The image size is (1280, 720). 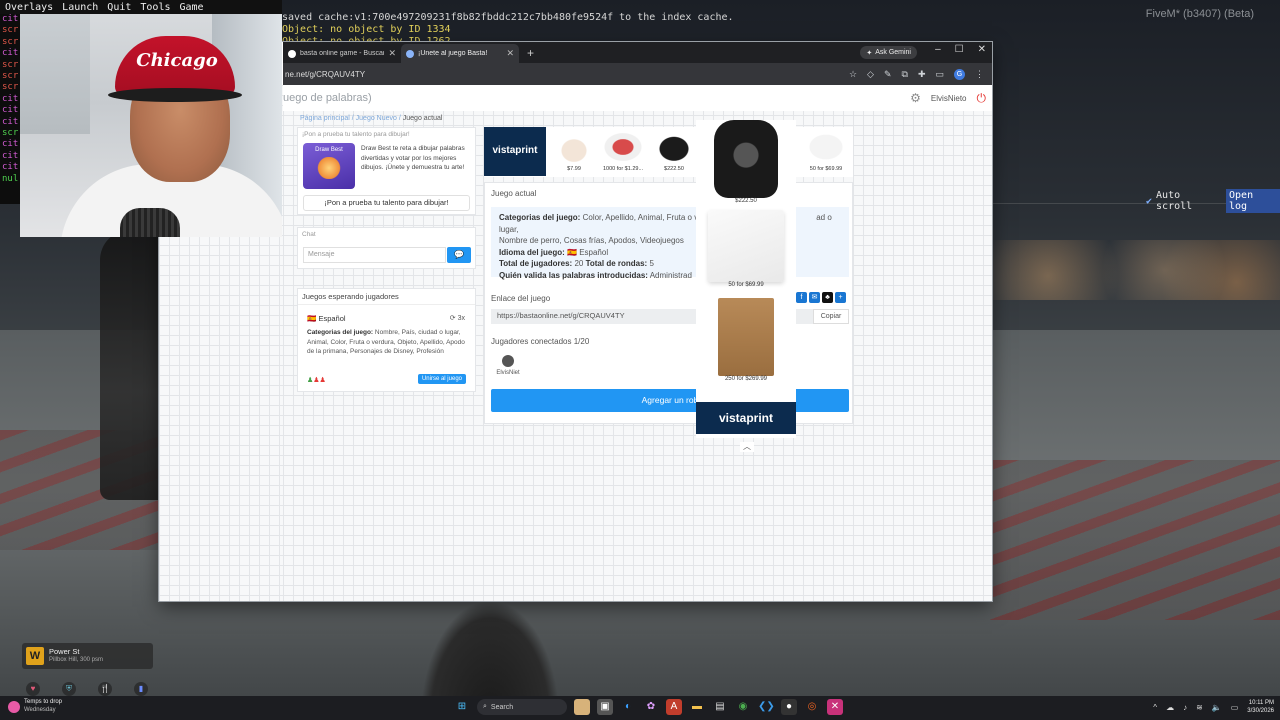 What do you see at coordinates (888, 74) in the screenshot?
I see `pin-icon: ✎` at bounding box center [888, 74].